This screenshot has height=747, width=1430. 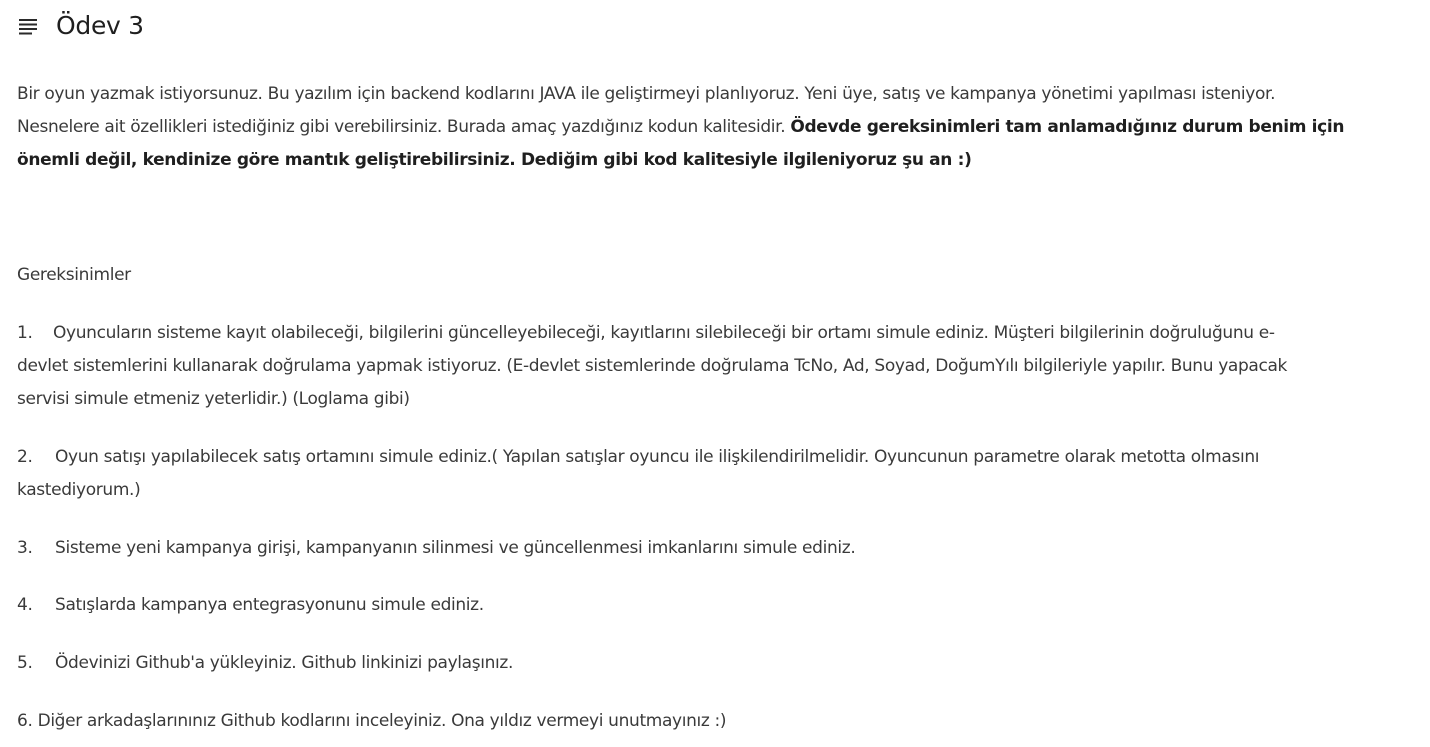 I want to click on requirement-number: 3., so click(x=25, y=548).